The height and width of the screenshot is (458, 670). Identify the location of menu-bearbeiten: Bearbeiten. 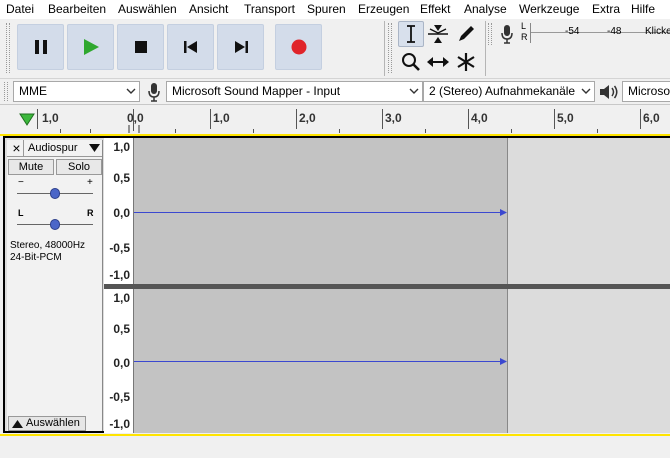
(77, 9).